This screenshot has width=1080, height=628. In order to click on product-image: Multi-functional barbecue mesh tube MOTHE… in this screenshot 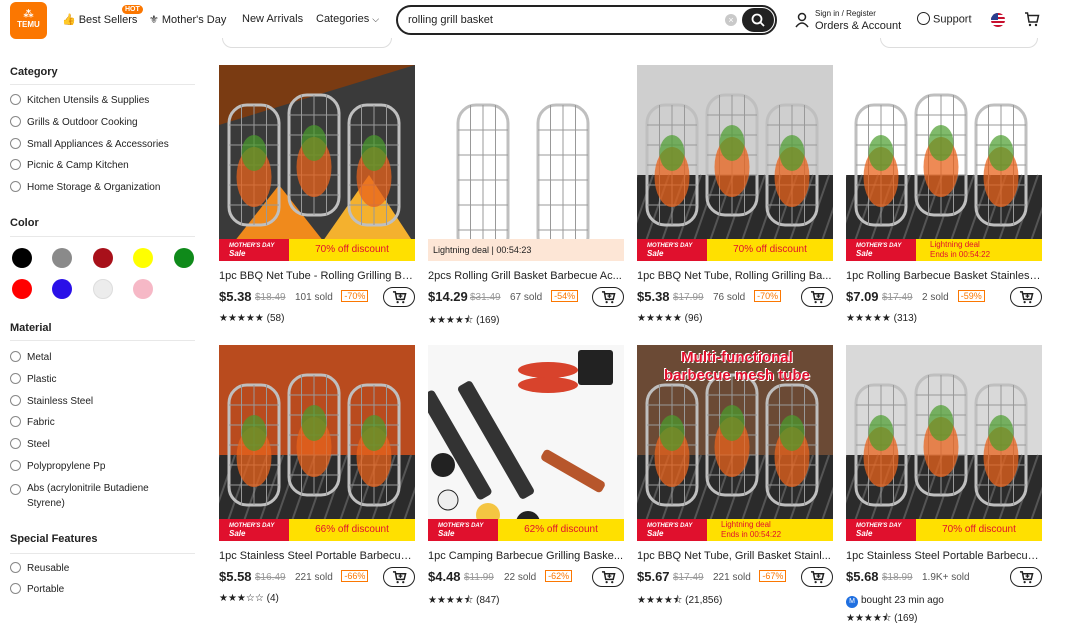, I will do `click(735, 443)`.